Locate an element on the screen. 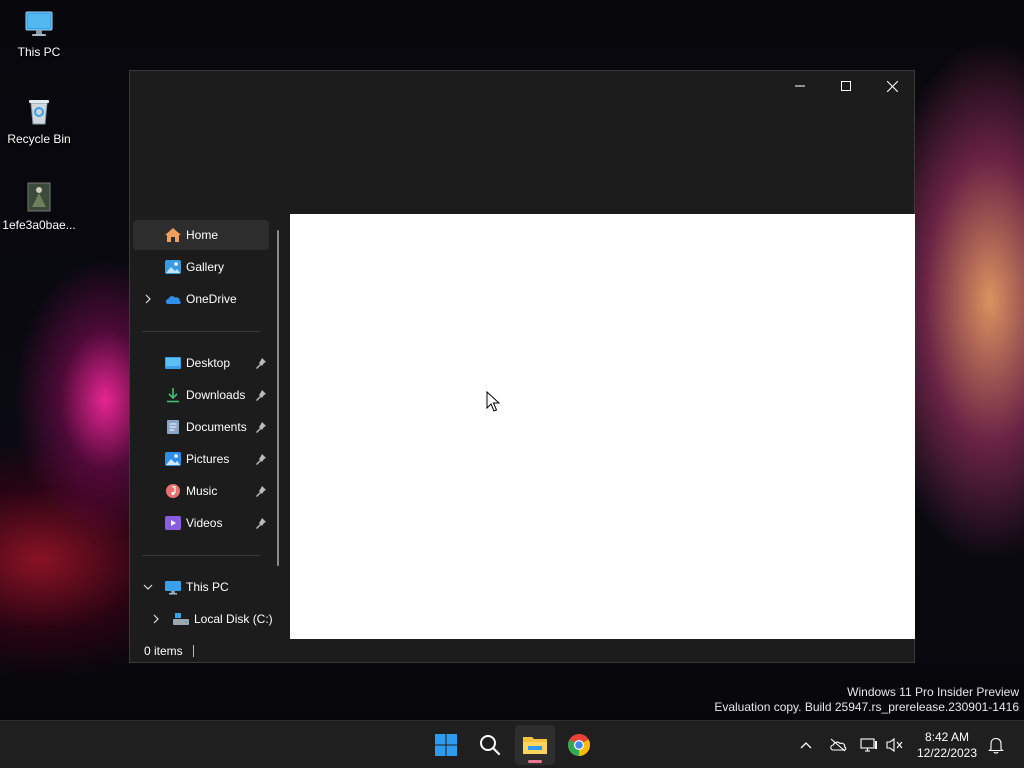  start-button is located at coordinates (446, 745).